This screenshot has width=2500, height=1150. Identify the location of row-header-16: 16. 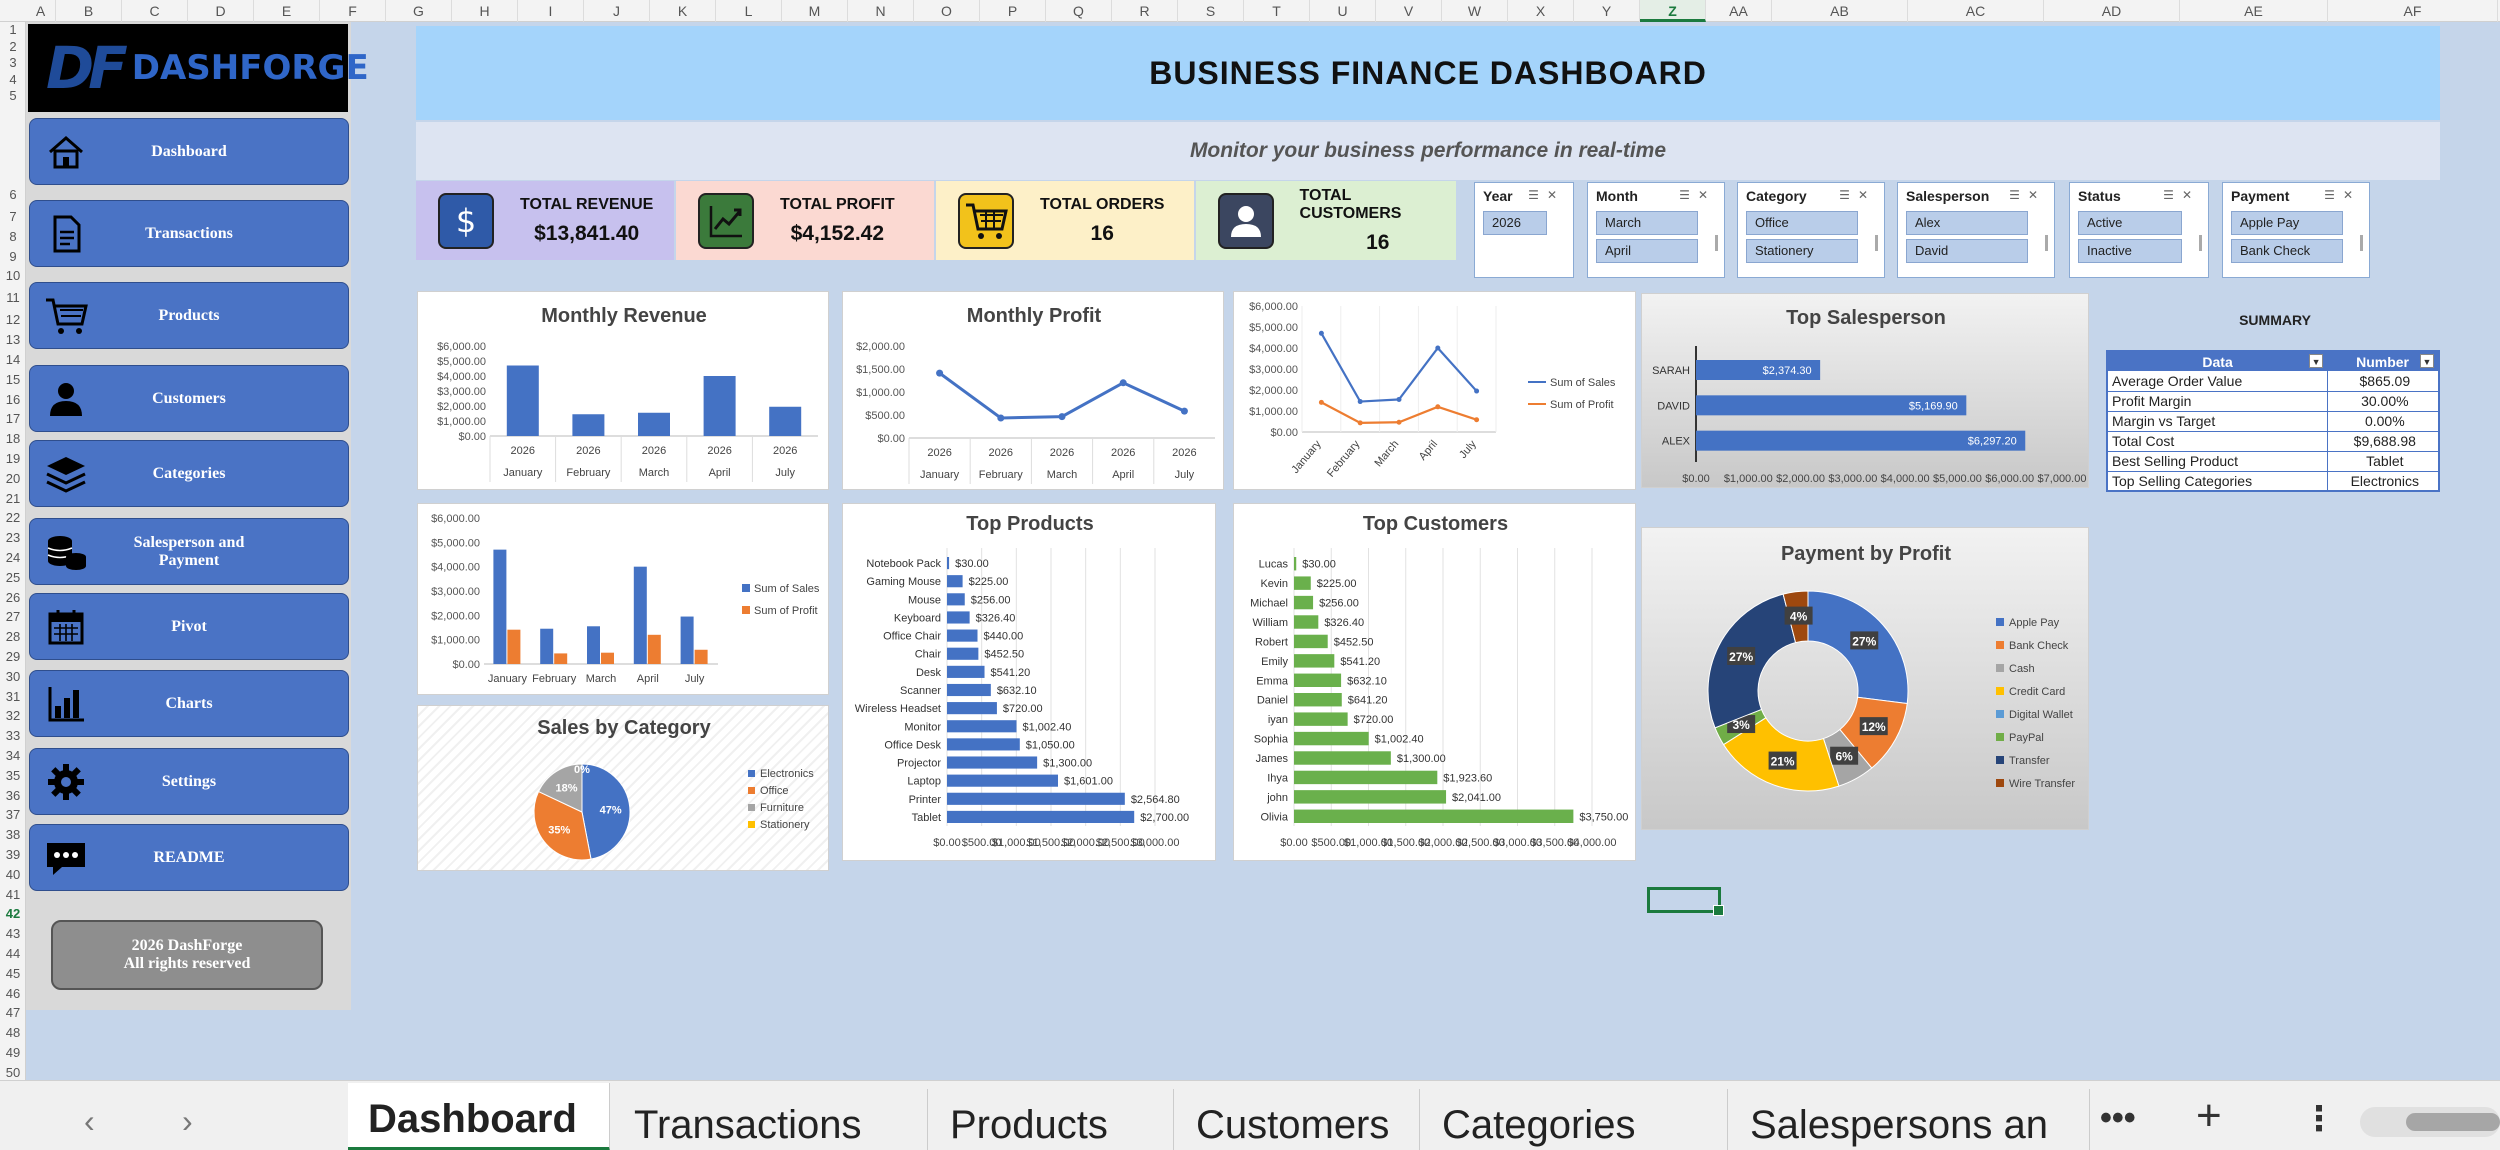
(13, 399).